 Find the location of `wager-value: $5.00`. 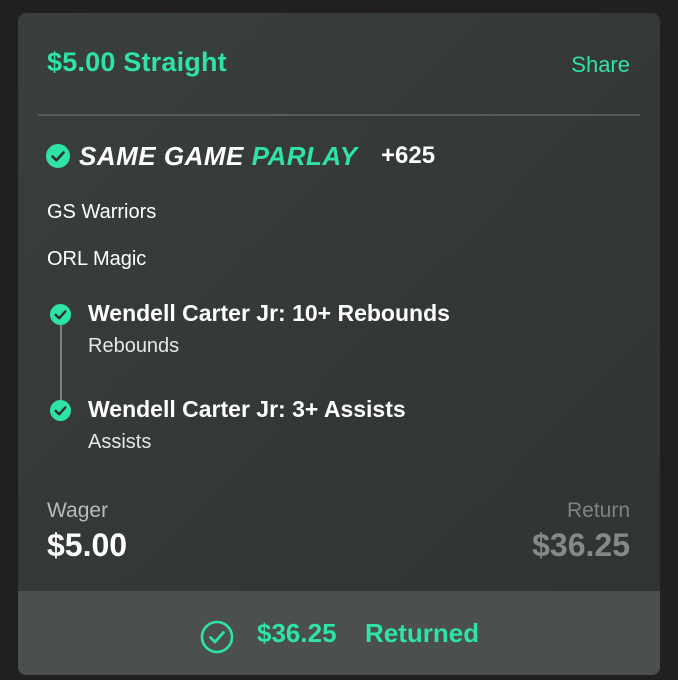

wager-value: $5.00 is located at coordinates (87, 545).